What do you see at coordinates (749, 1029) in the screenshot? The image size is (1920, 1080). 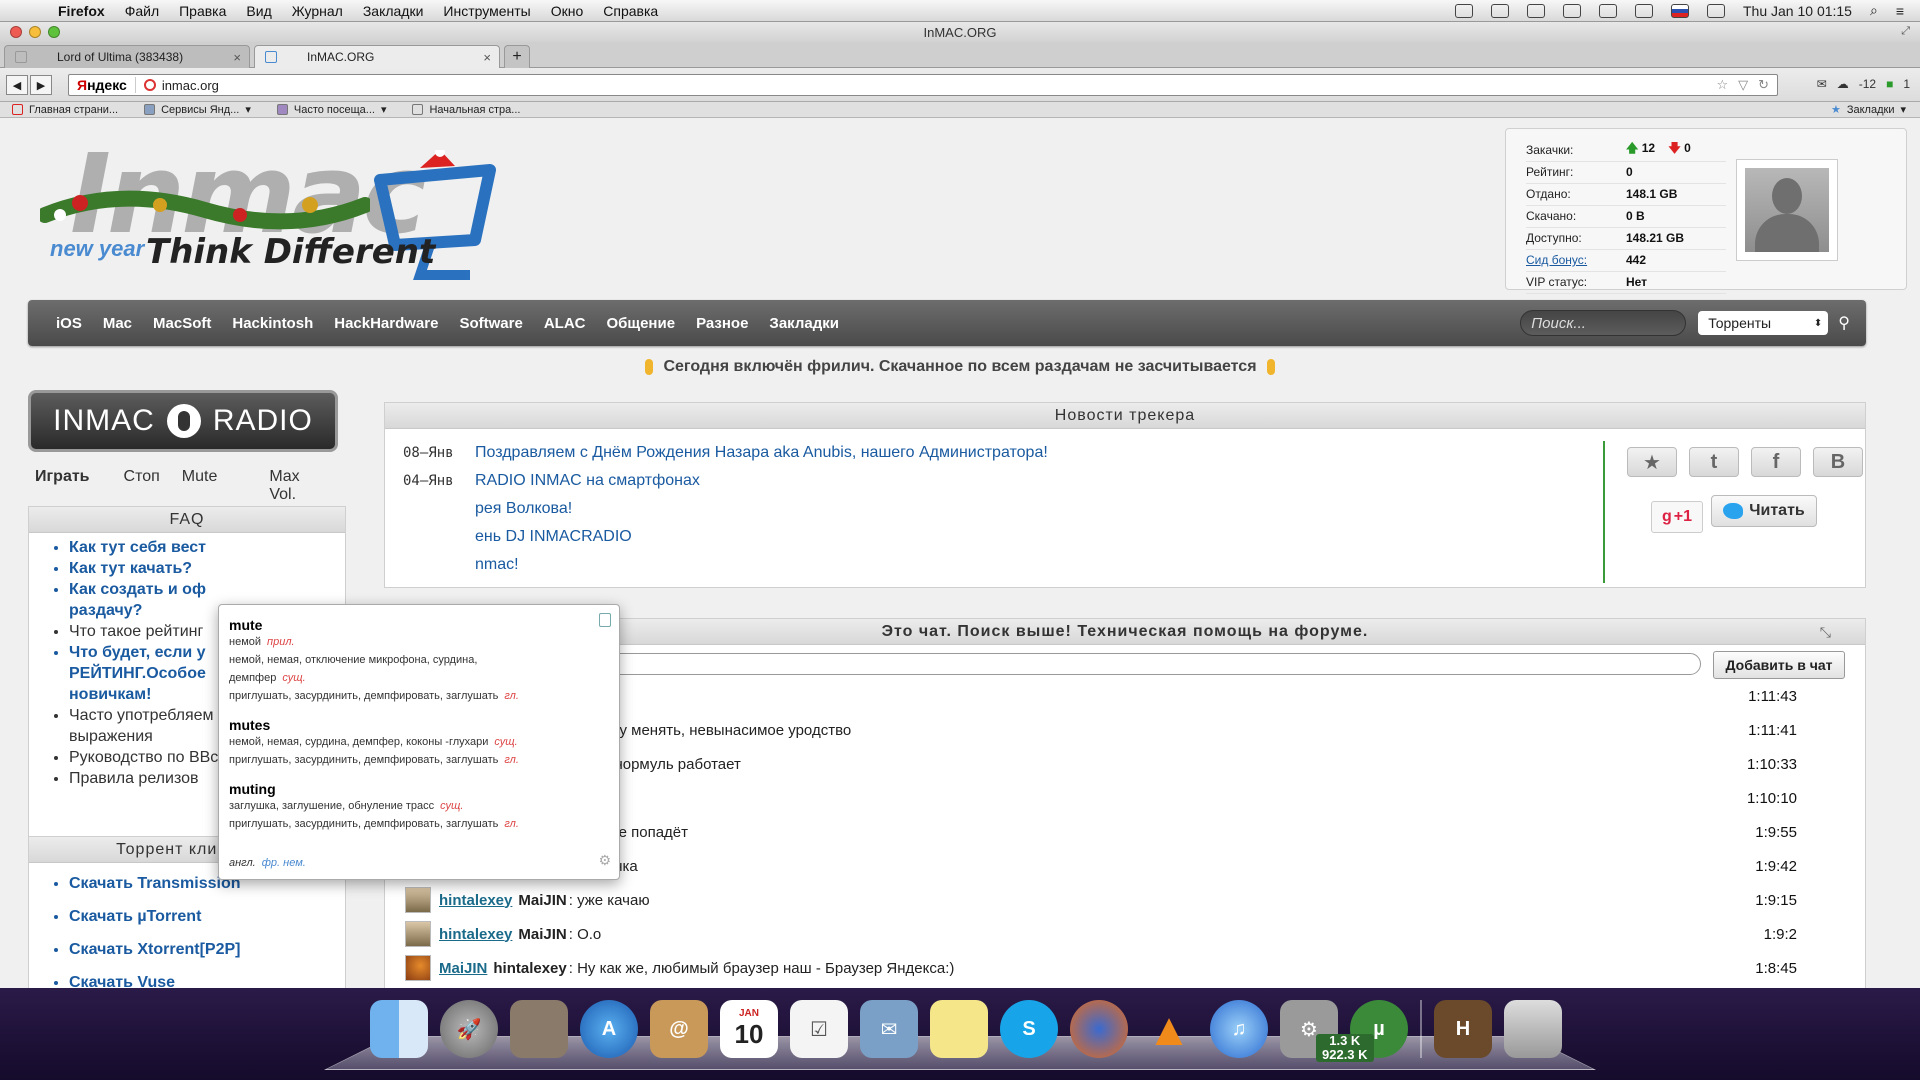 I see `calendar-icon: JAN 10` at bounding box center [749, 1029].